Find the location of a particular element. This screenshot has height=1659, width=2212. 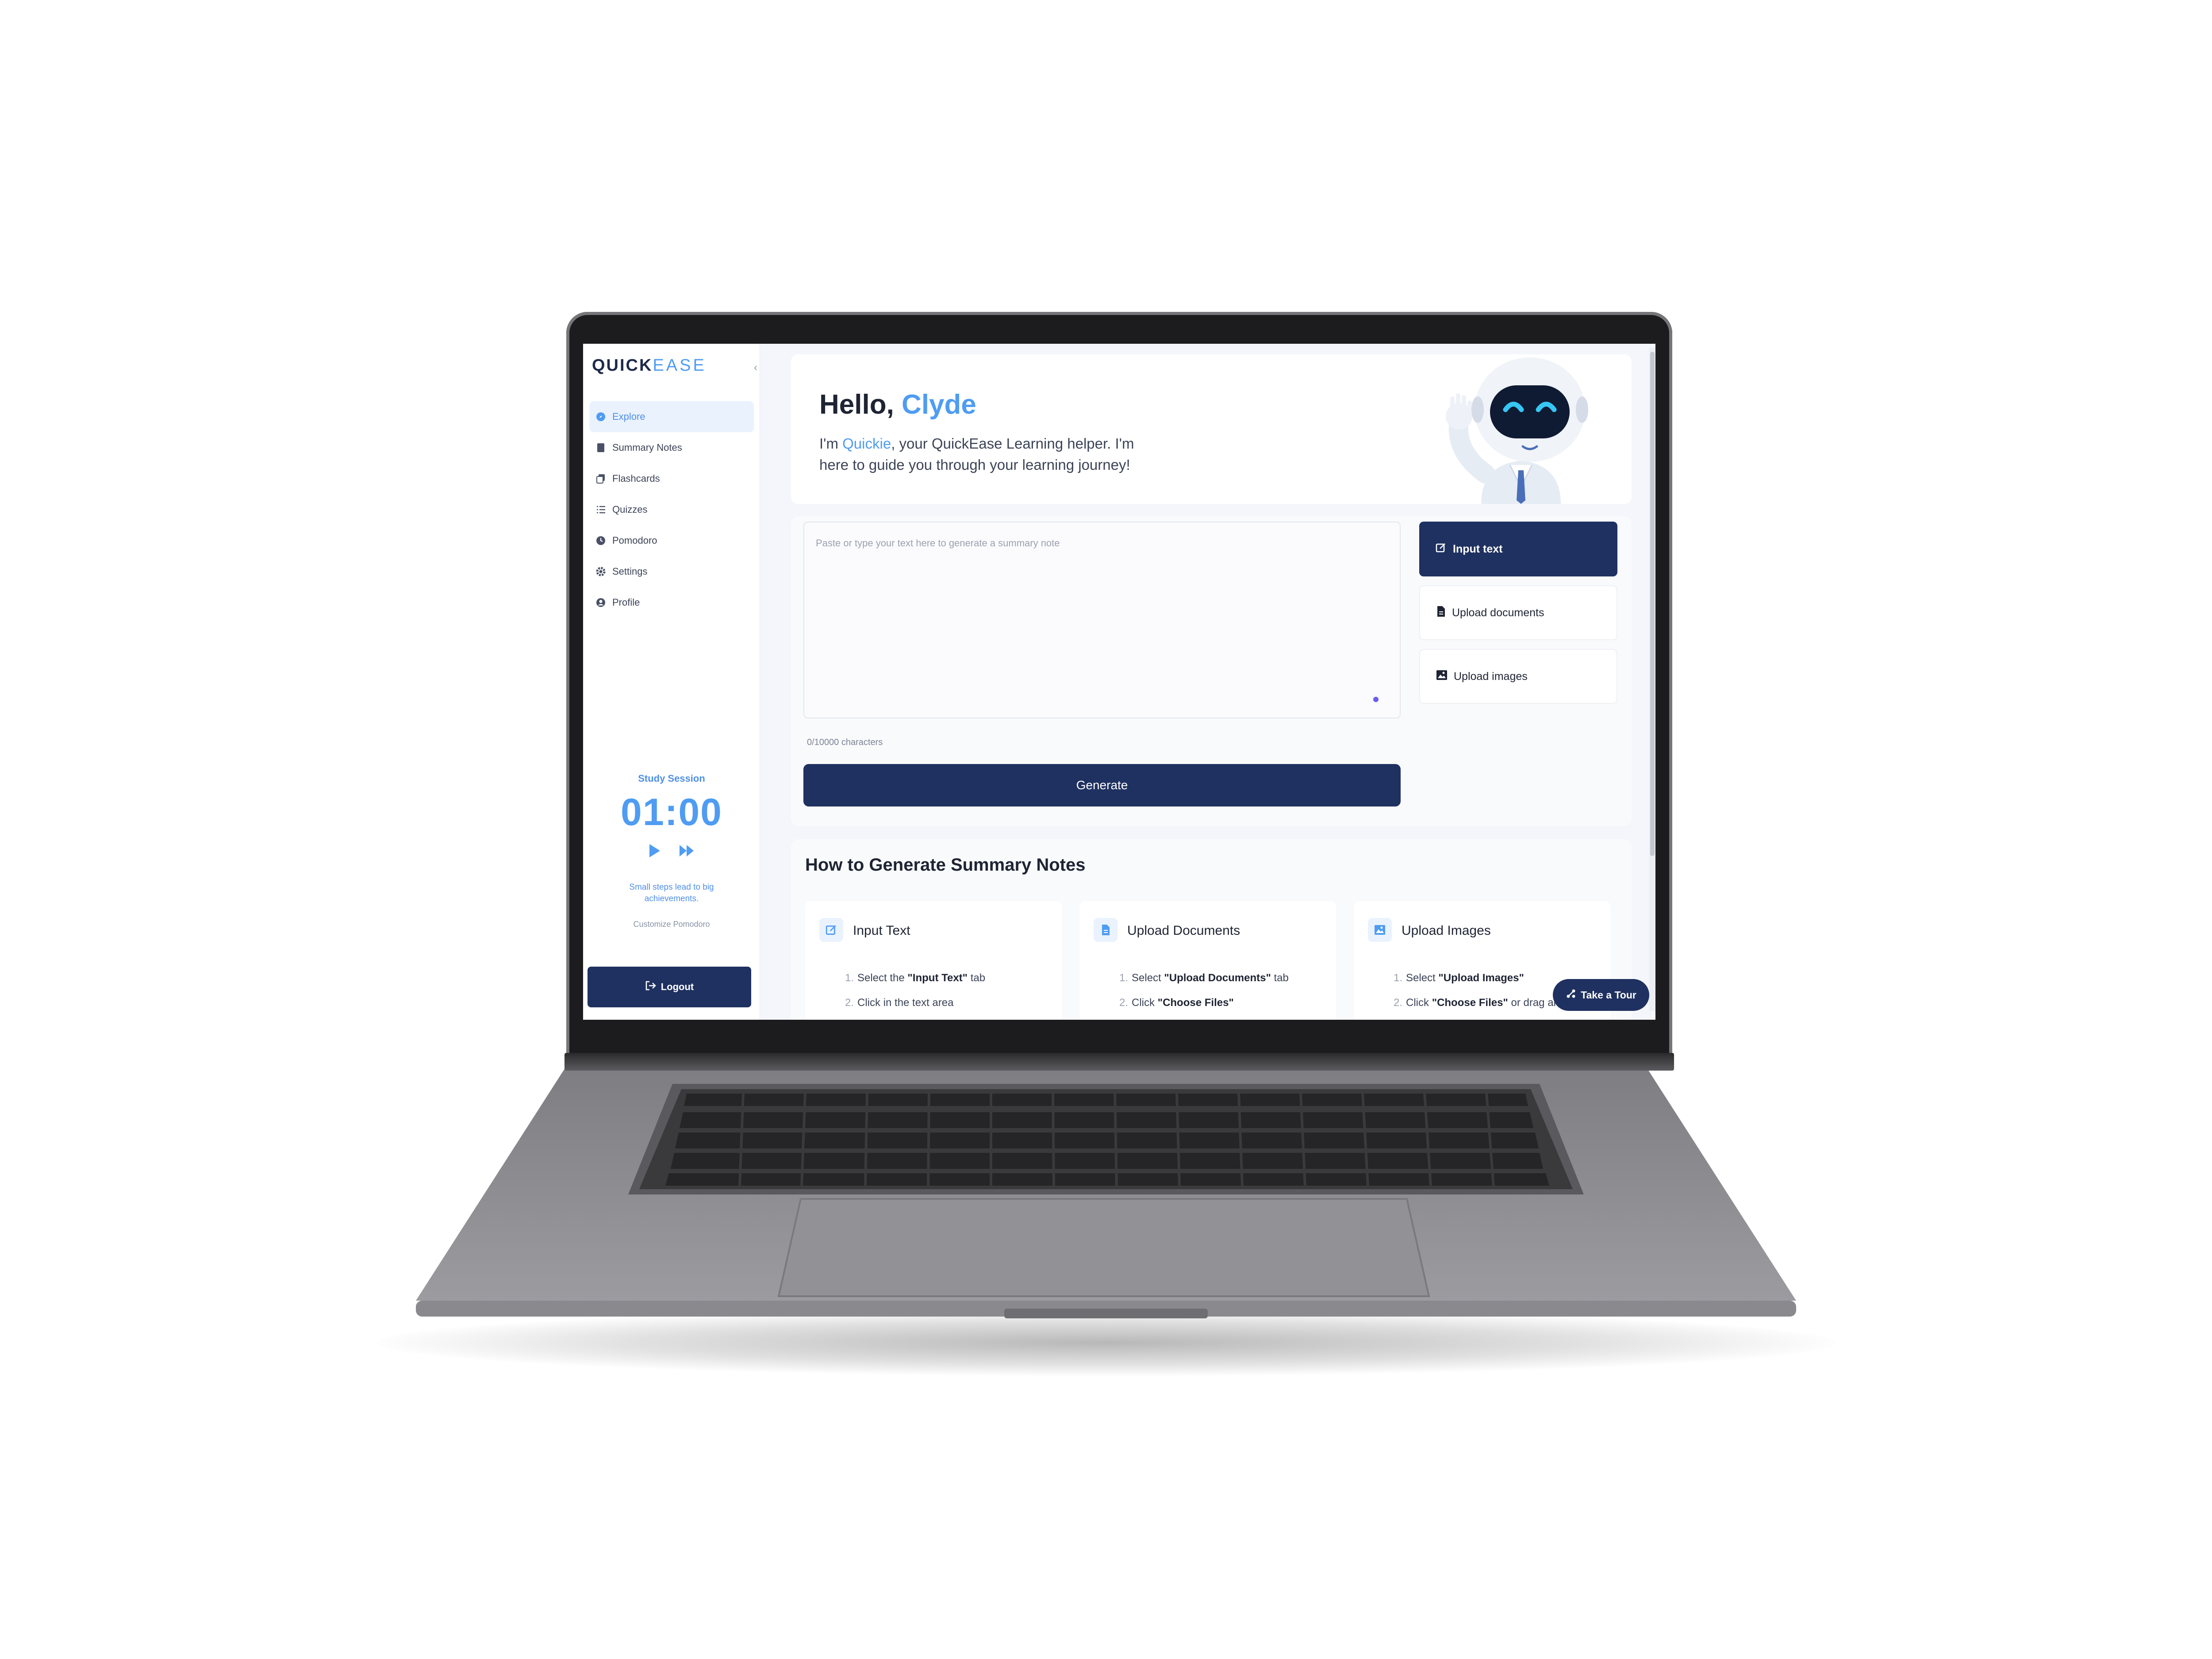

card-title: Input Text is located at coordinates (882, 931).